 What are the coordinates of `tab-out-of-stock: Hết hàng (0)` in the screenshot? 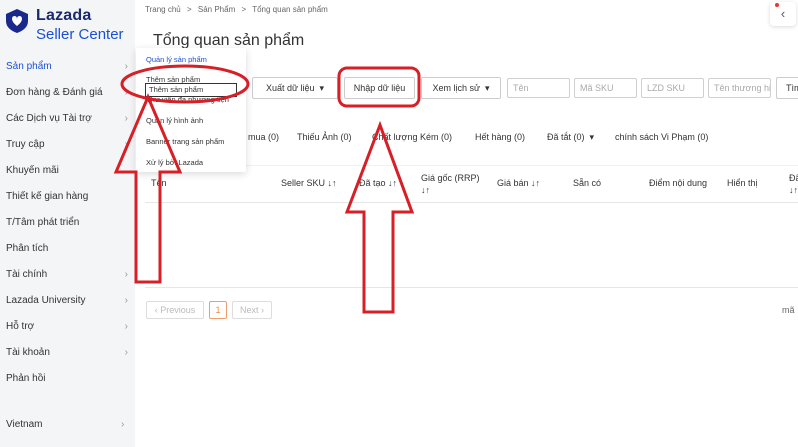 It's located at (500, 137).